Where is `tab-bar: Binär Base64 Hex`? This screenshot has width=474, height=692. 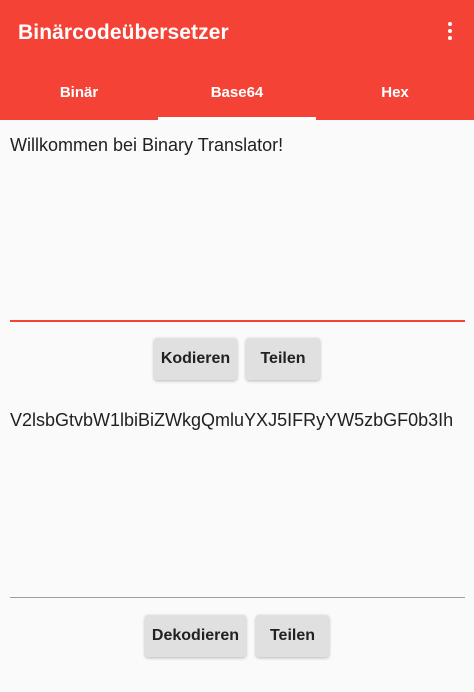
tab-bar: Binär Base64 Hex is located at coordinates (237, 92).